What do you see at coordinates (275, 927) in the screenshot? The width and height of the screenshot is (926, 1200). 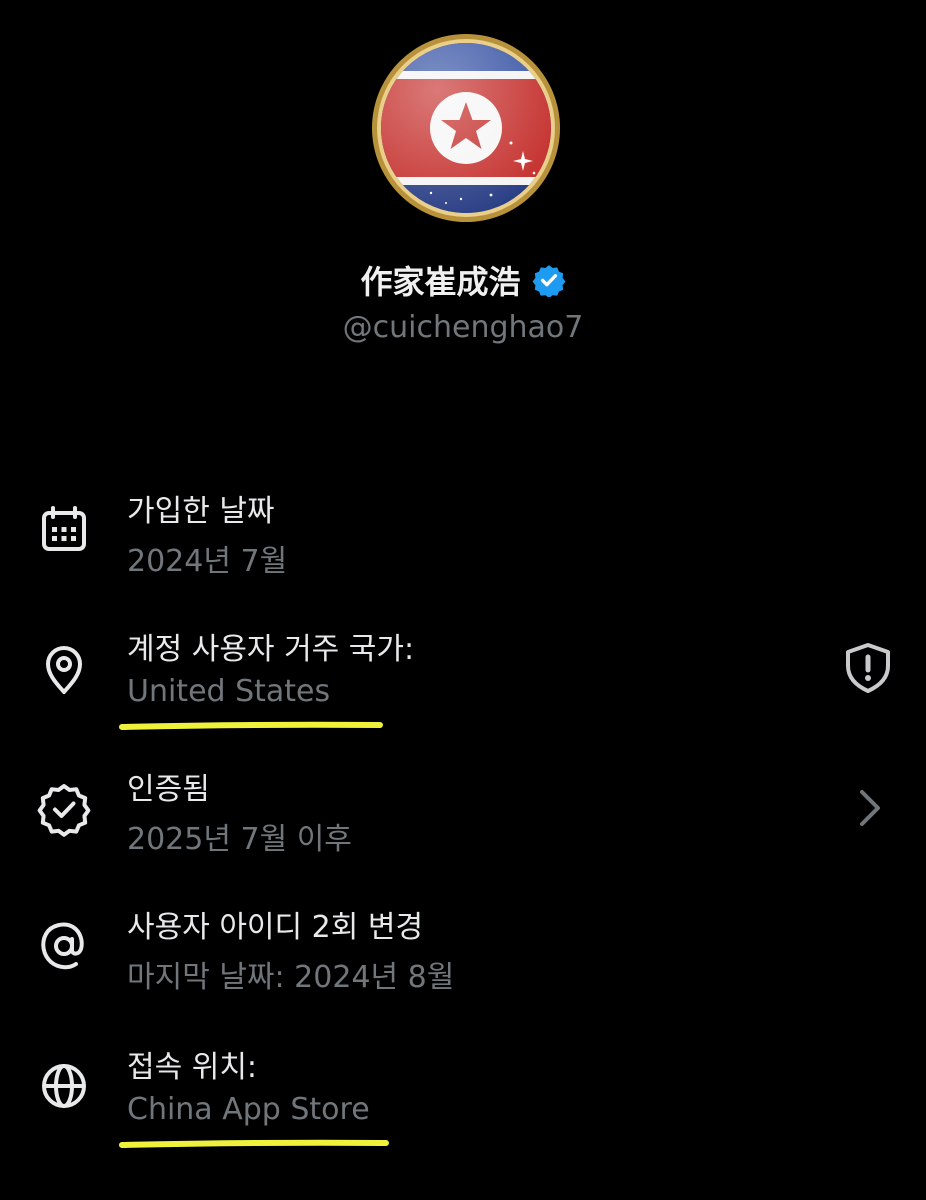 I see `username-changes-title: 사용자 아이디 2회 변경` at bounding box center [275, 927].